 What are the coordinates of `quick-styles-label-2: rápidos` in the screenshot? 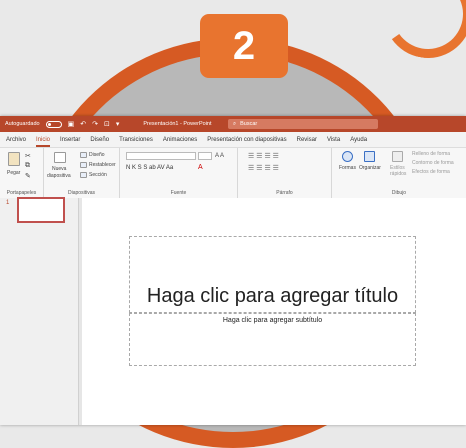 It's located at (398, 174).